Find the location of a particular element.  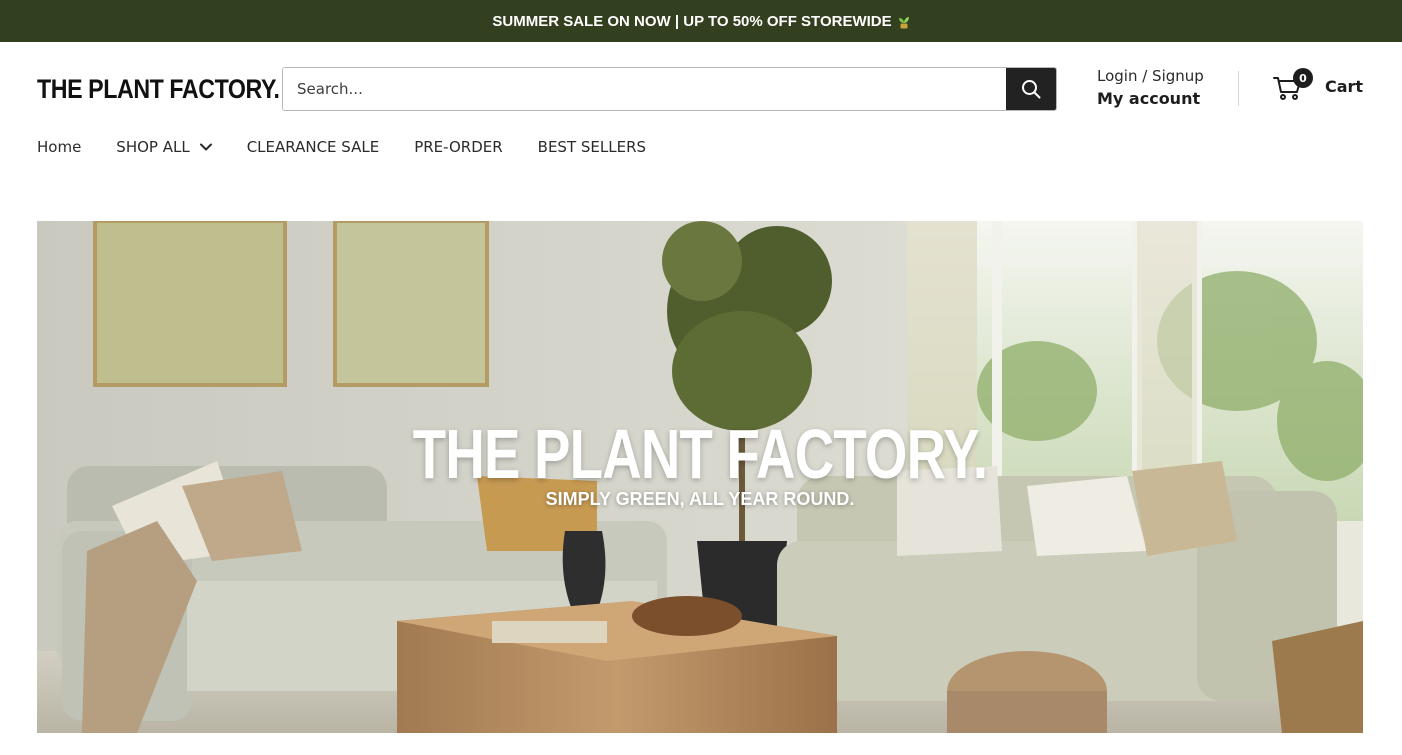

cart-count-badge: 0 is located at coordinates (1303, 78).